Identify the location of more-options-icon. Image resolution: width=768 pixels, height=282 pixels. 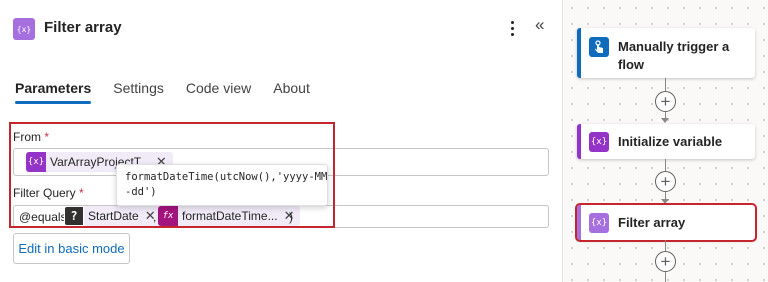
(512, 28).